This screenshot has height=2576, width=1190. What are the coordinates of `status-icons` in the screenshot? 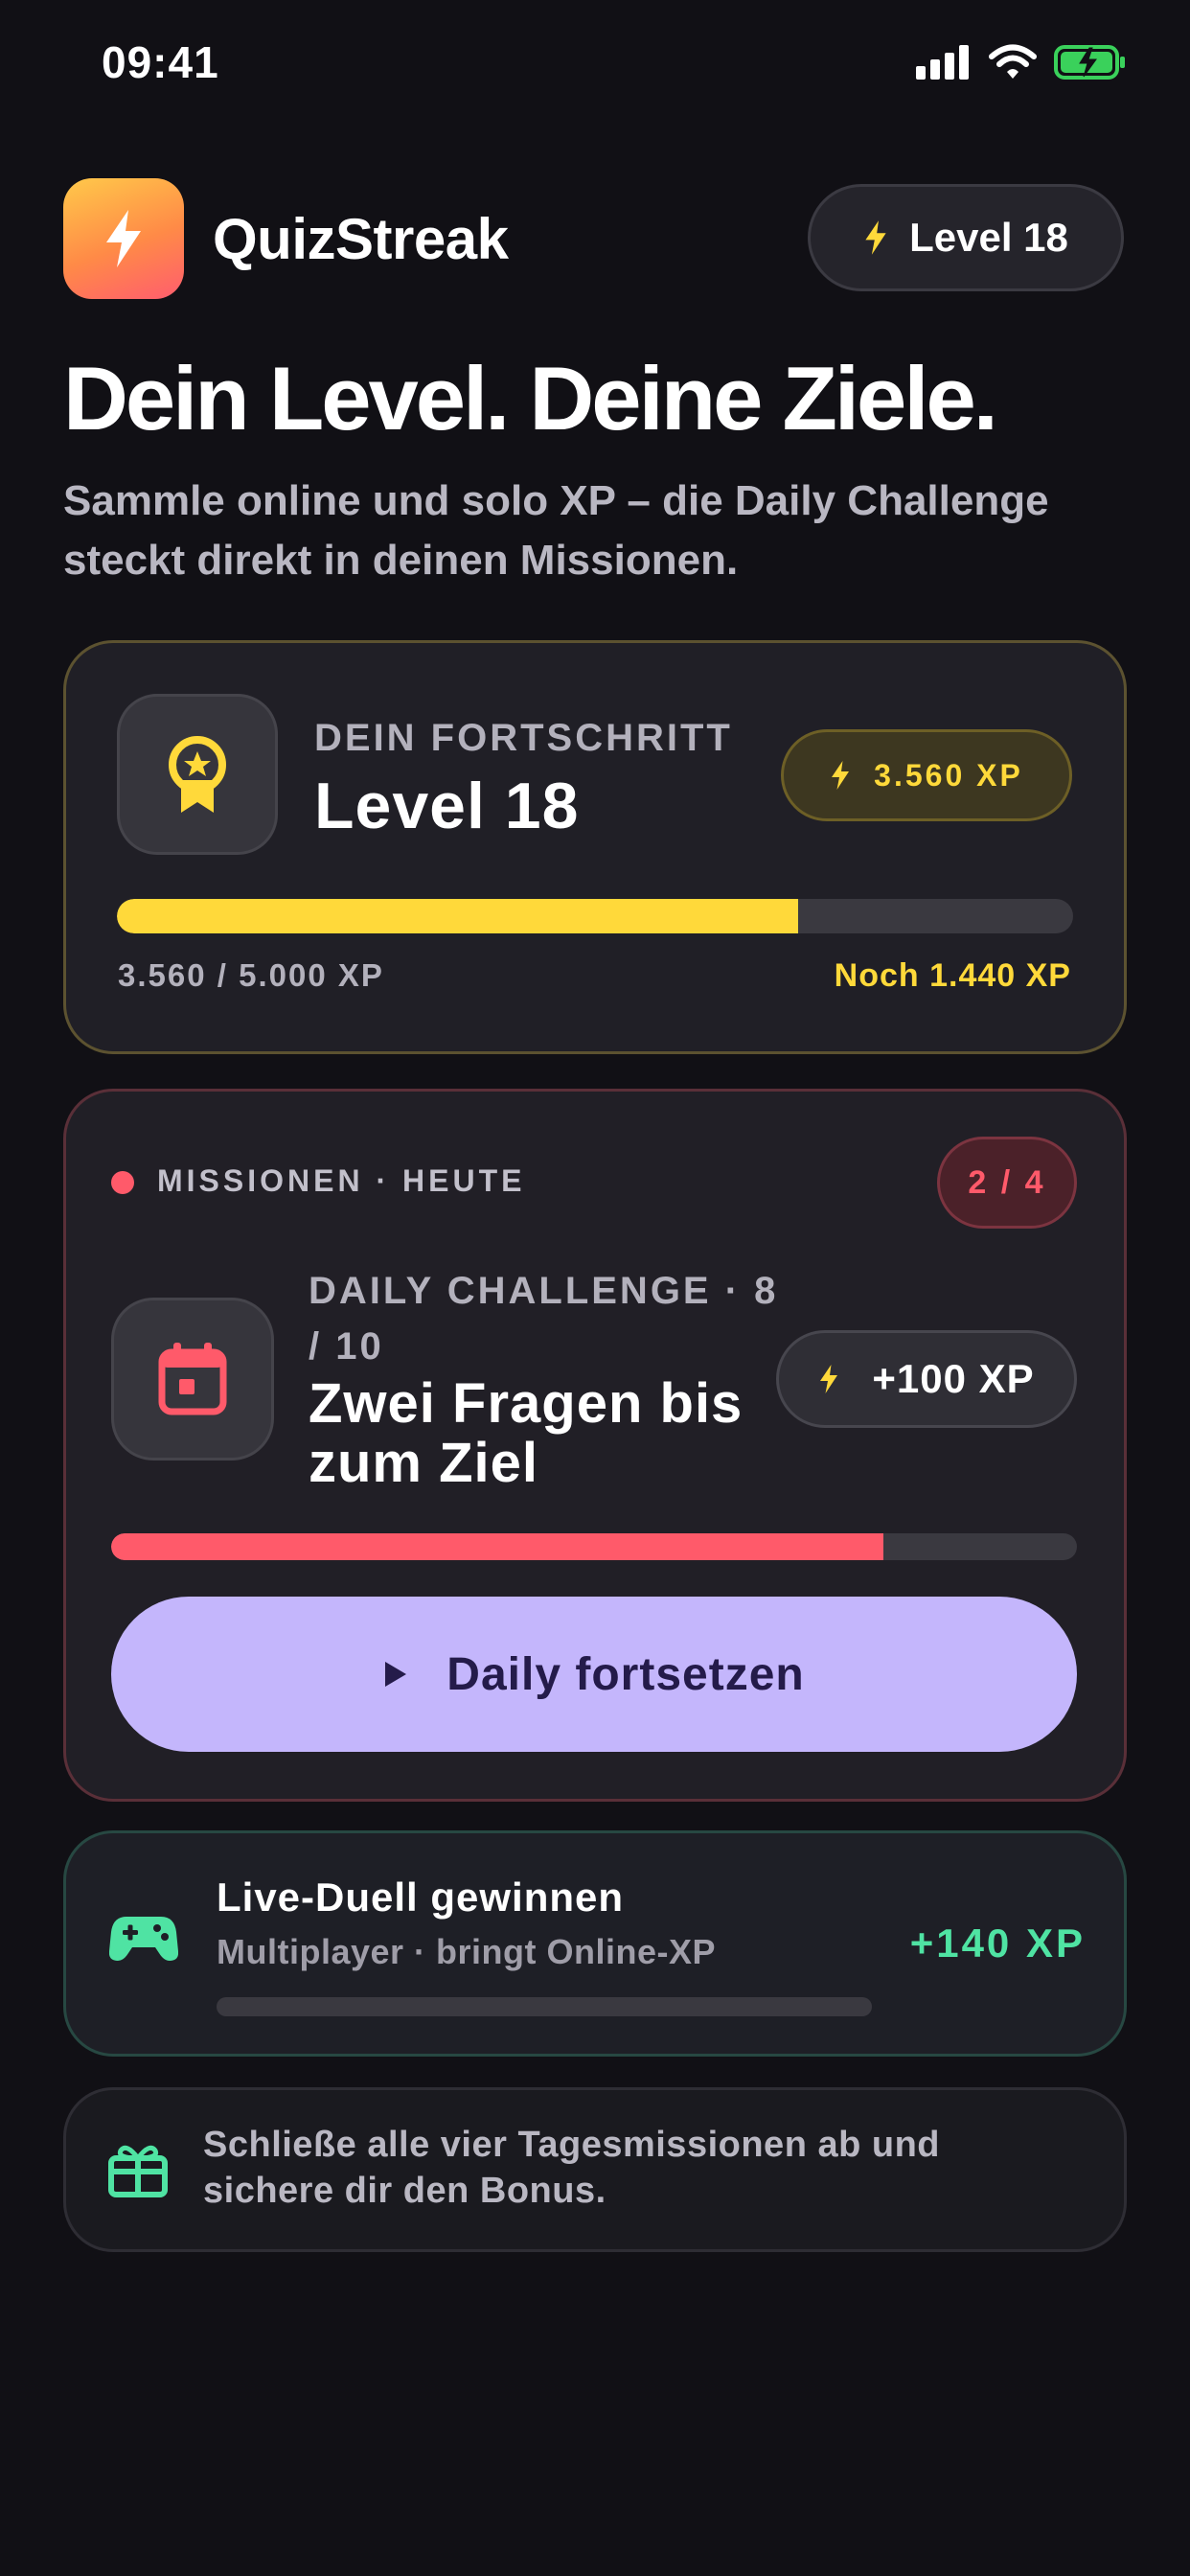 It's located at (1021, 62).